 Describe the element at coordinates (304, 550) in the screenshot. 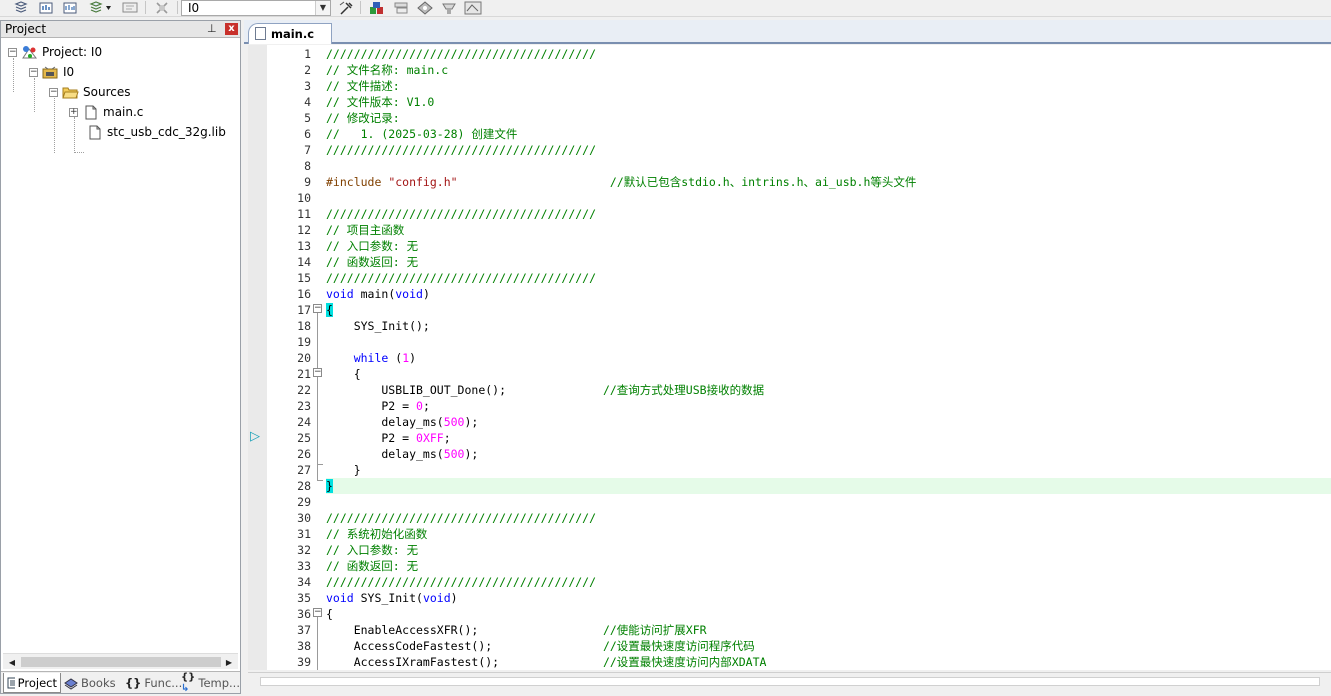

I see `line-number: 32` at that location.